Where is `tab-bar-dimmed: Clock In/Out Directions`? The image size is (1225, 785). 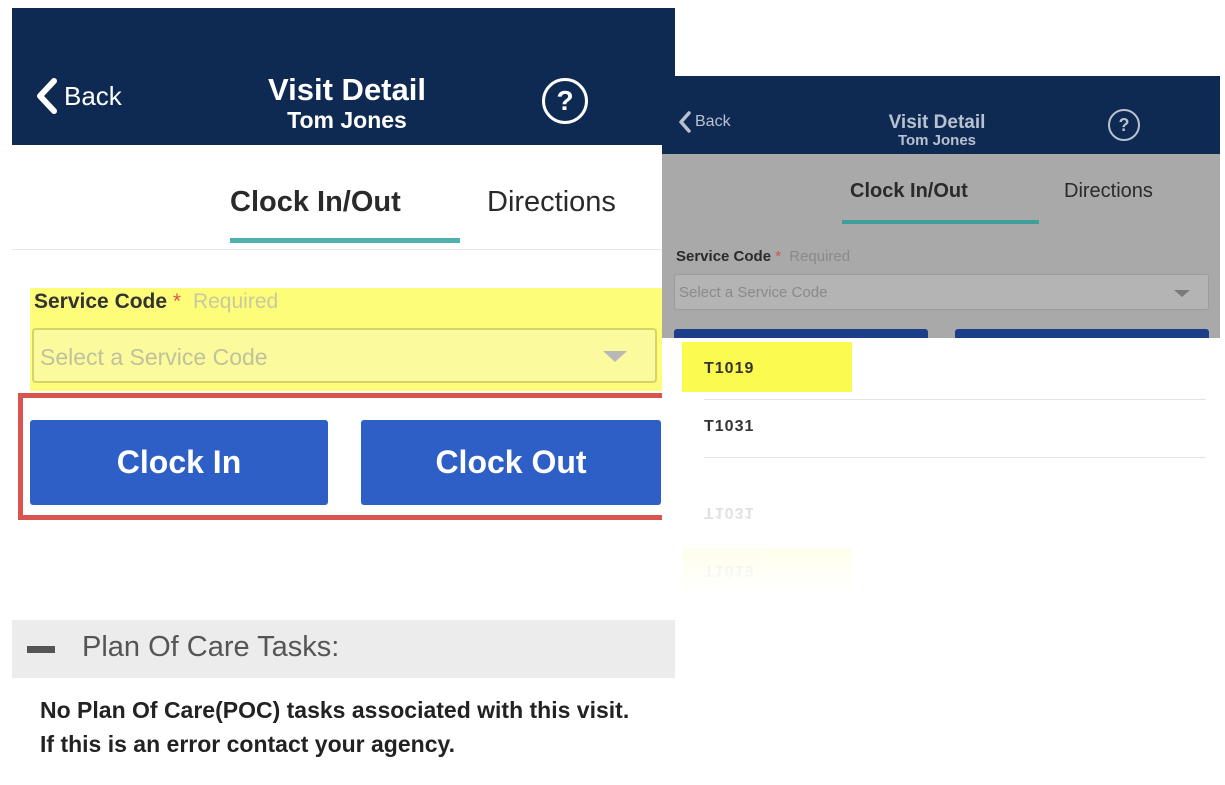
tab-bar-dimmed: Clock In/Out Directions is located at coordinates (941, 189).